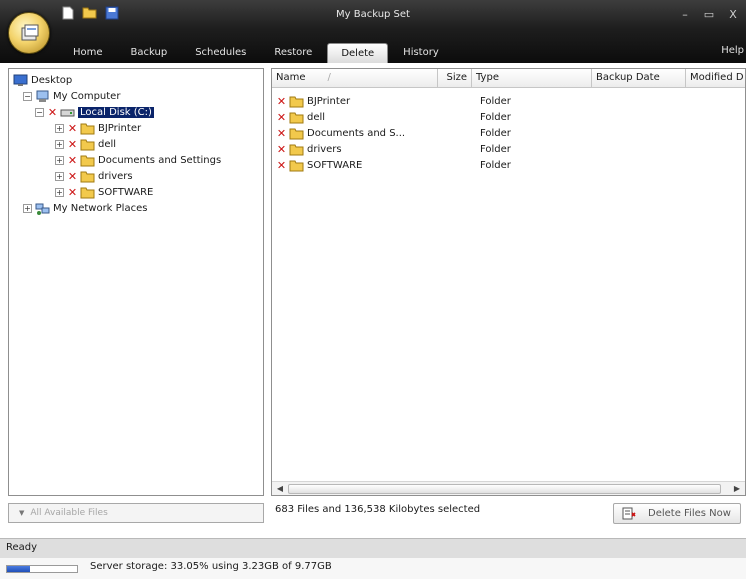 This screenshot has width=746, height=579. I want to click on file-filter-value: All Available Files, so click(69, 513).